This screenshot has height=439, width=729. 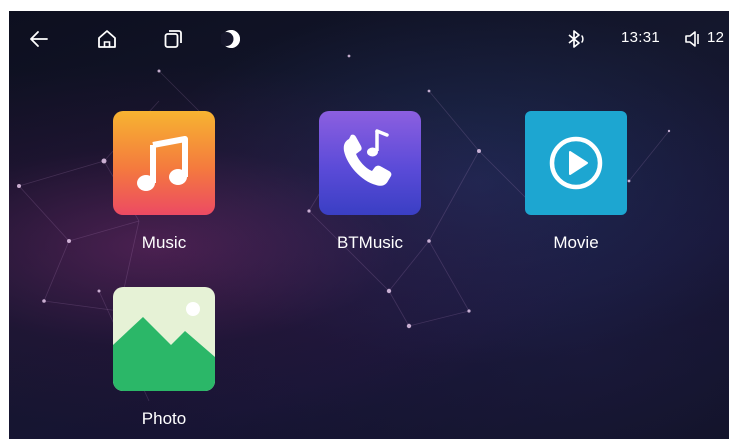 I want to click on app-photo: Photo, so click(x=164, y=358).